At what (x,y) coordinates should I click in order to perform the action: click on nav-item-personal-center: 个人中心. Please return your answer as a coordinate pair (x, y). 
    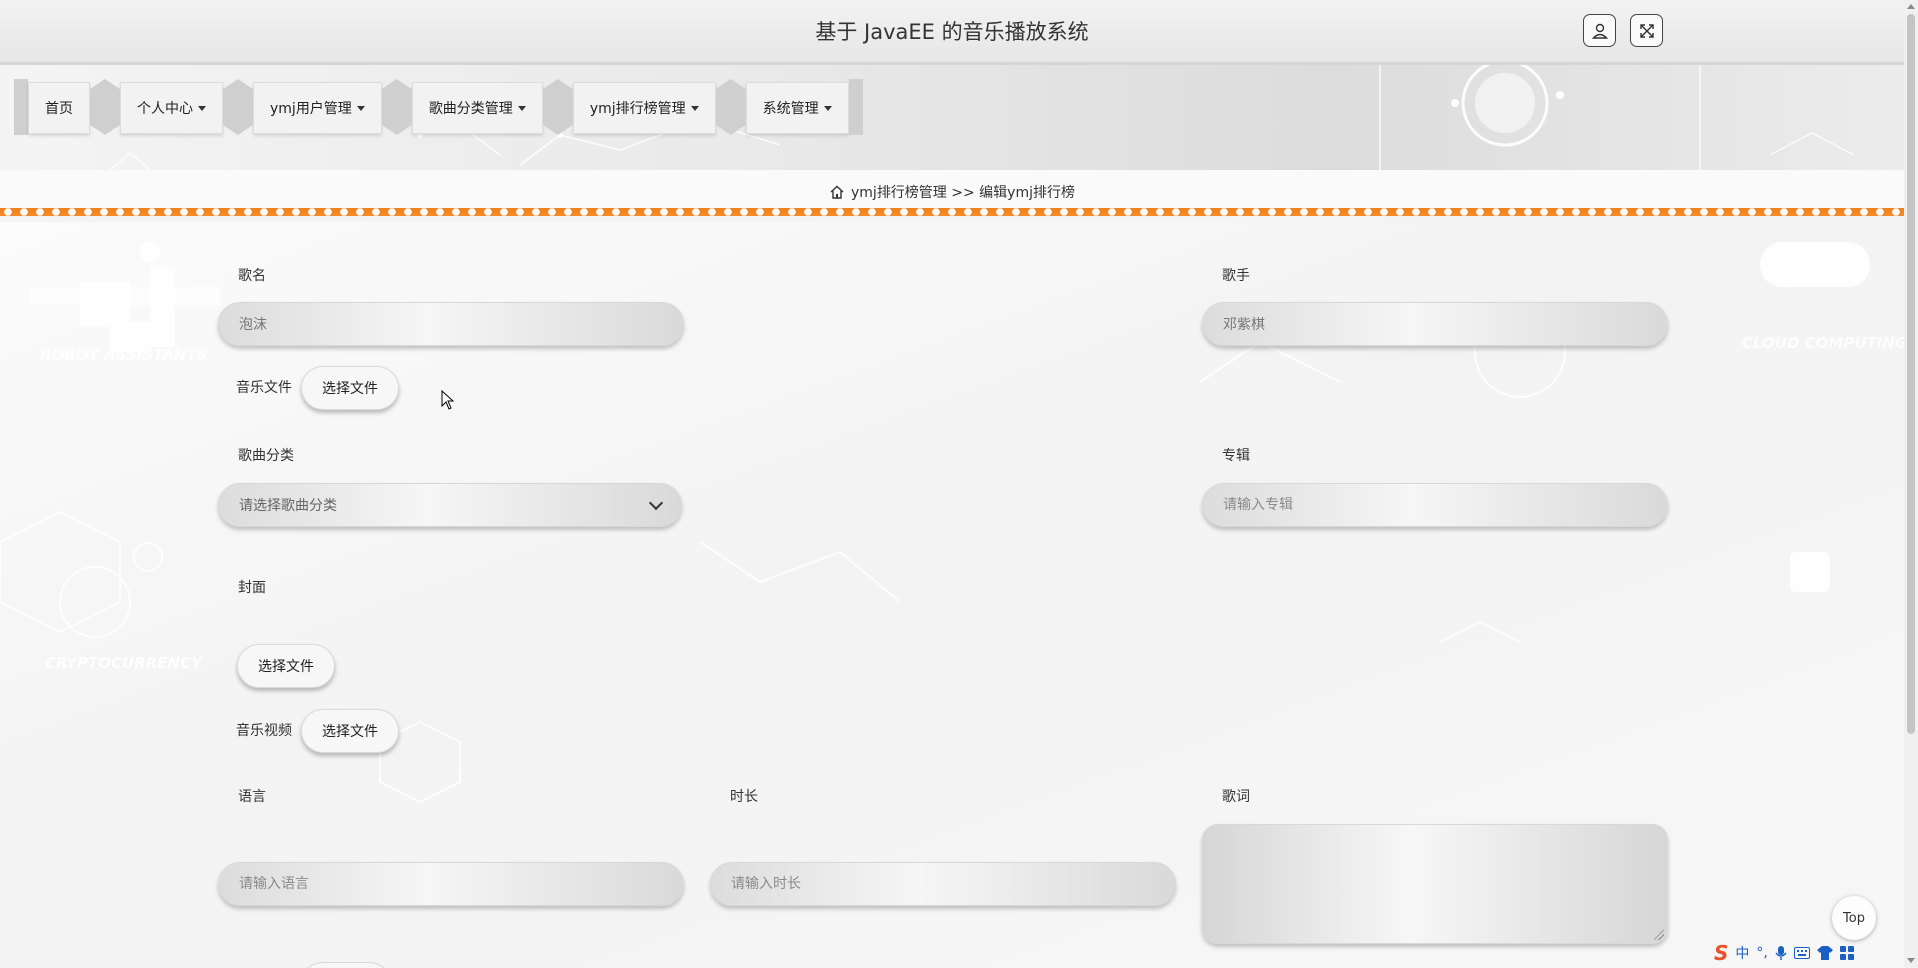
    Looking at the image, I should click on (171, 108).